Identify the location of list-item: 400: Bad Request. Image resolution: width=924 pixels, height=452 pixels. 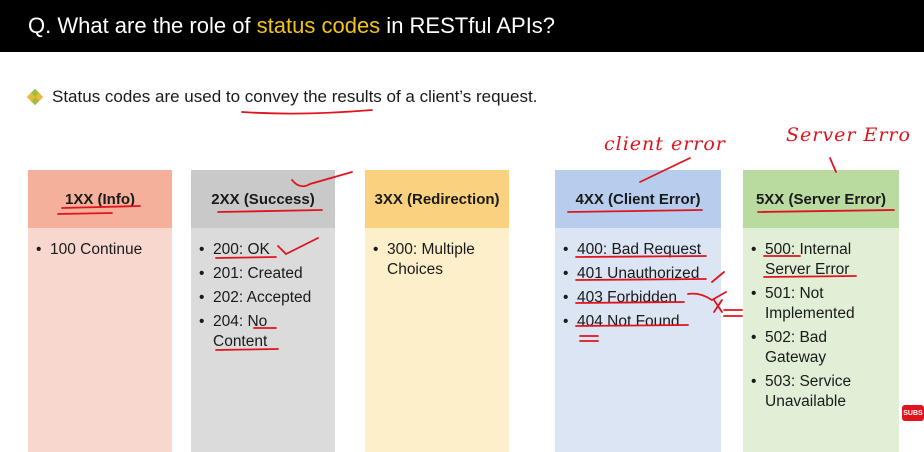
(638, 250).